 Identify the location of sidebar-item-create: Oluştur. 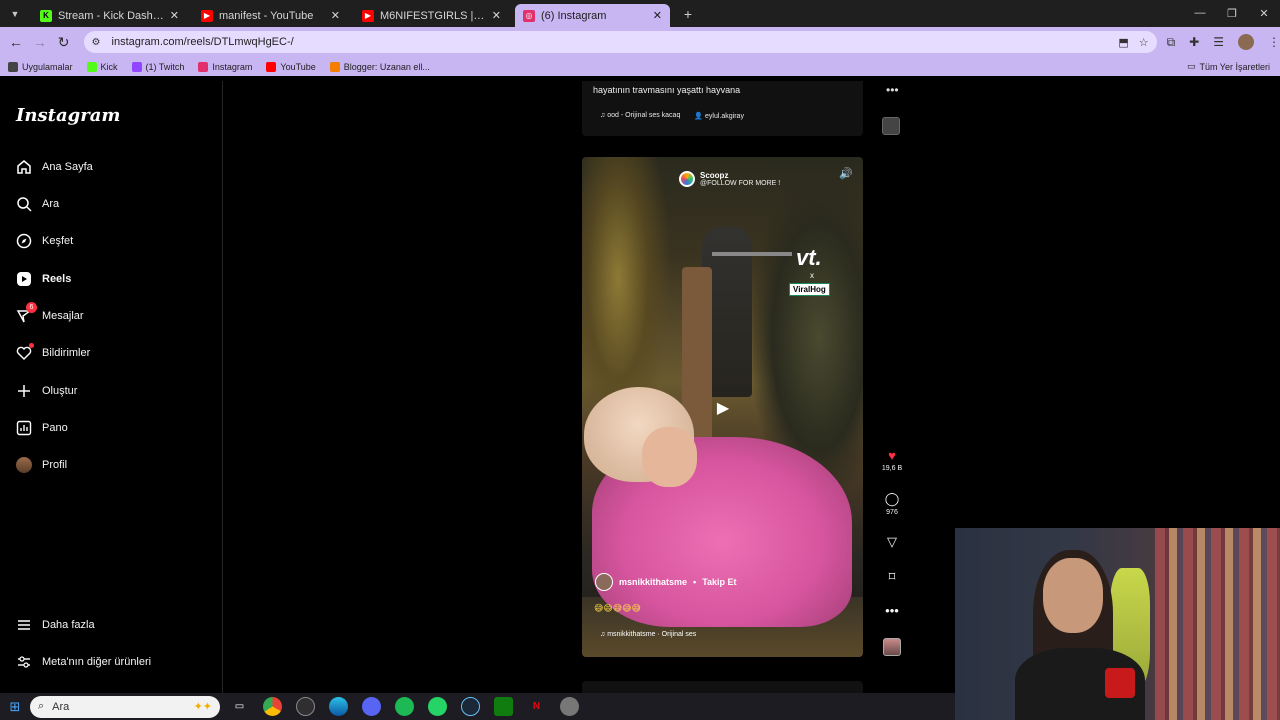
(46, 391).